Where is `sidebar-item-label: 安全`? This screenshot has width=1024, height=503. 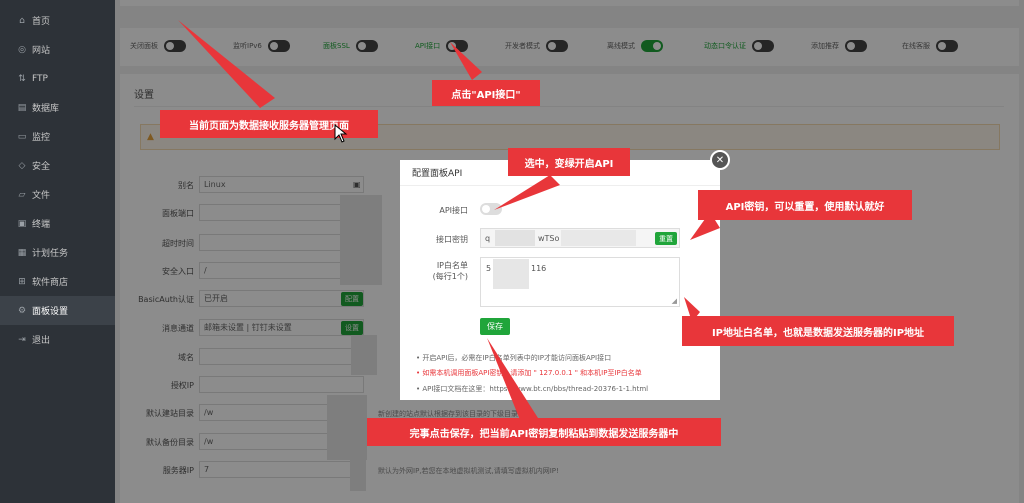
sidebar-item-label: 安全 is located at coordinates (41, 167).